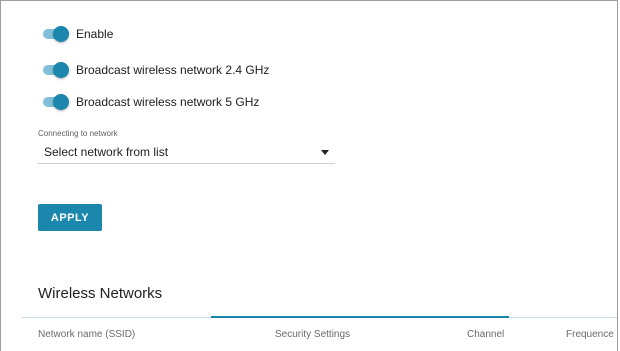  Describe the element at coordinates (106, 152) in the screenshot. I see `network-select-value: Select network from list` at that location.